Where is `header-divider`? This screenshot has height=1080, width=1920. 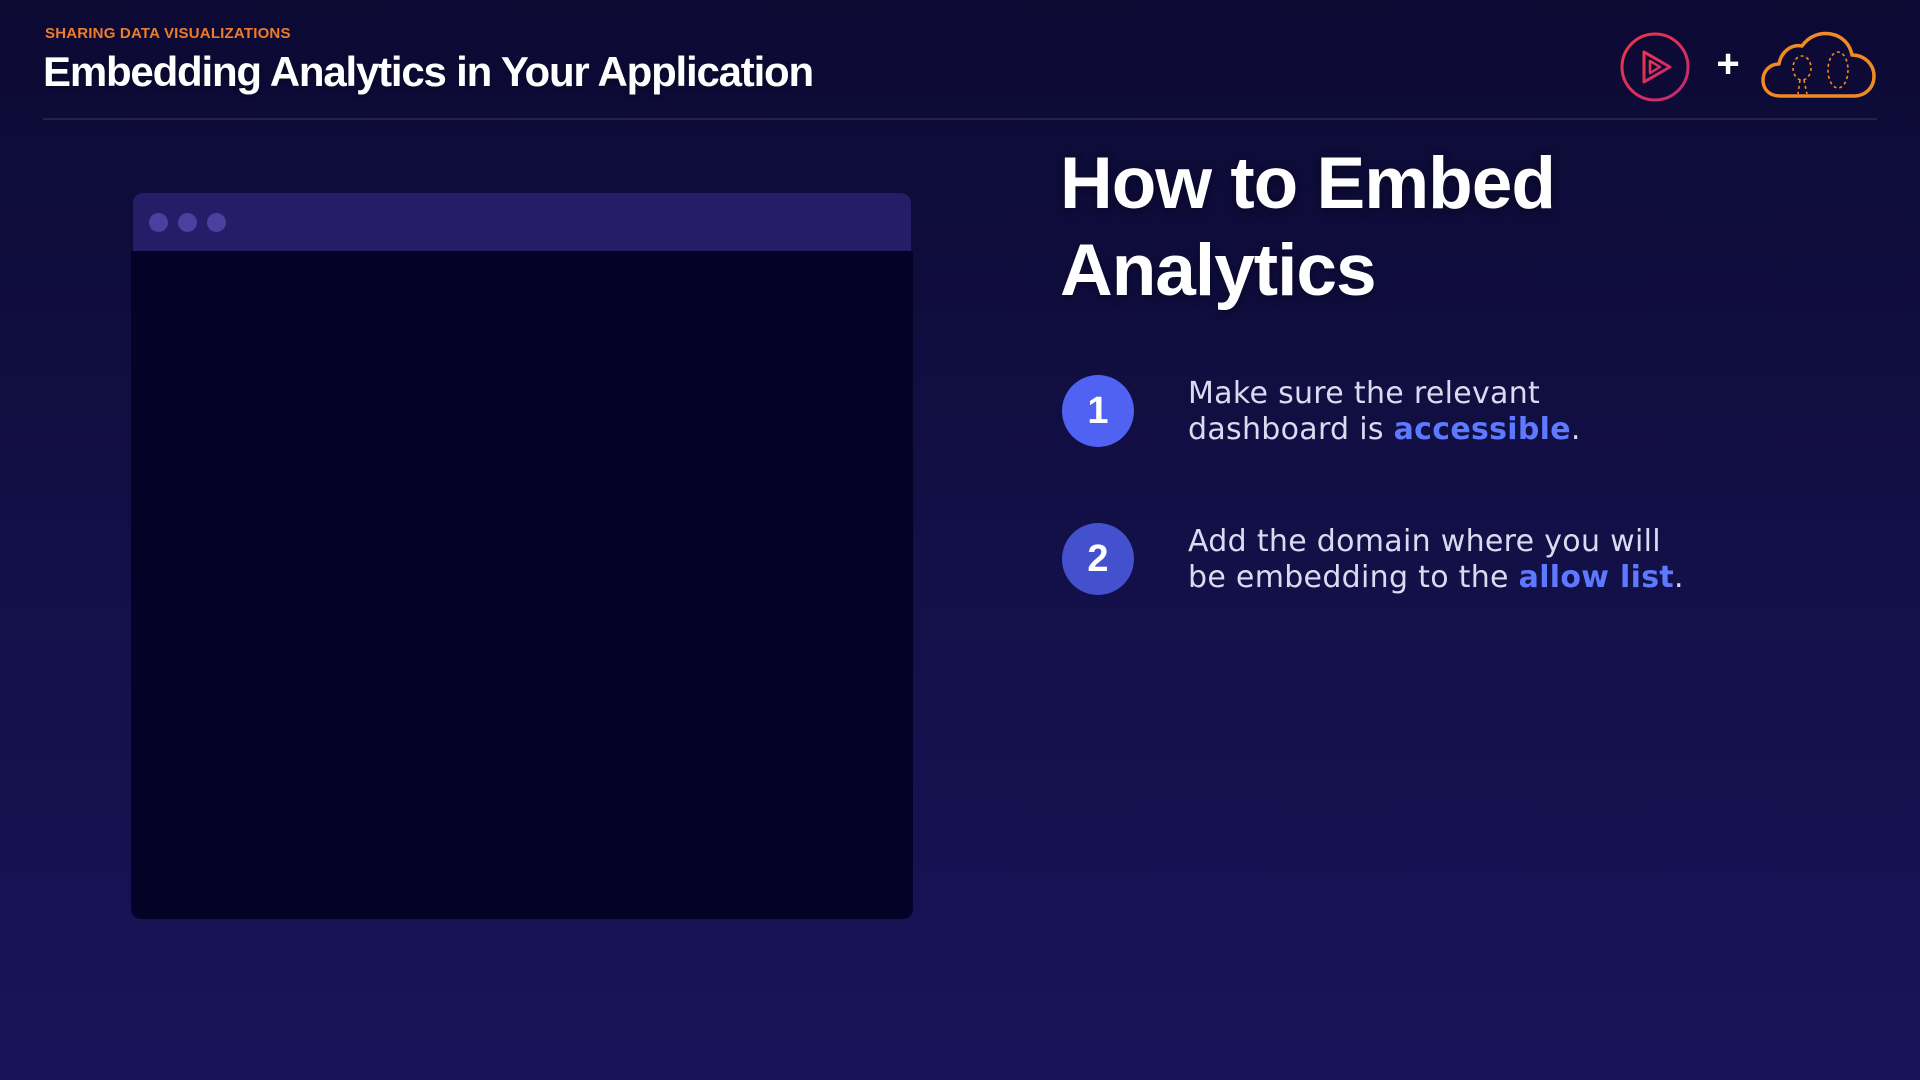
header-divider is located at coordinates (960, 119).